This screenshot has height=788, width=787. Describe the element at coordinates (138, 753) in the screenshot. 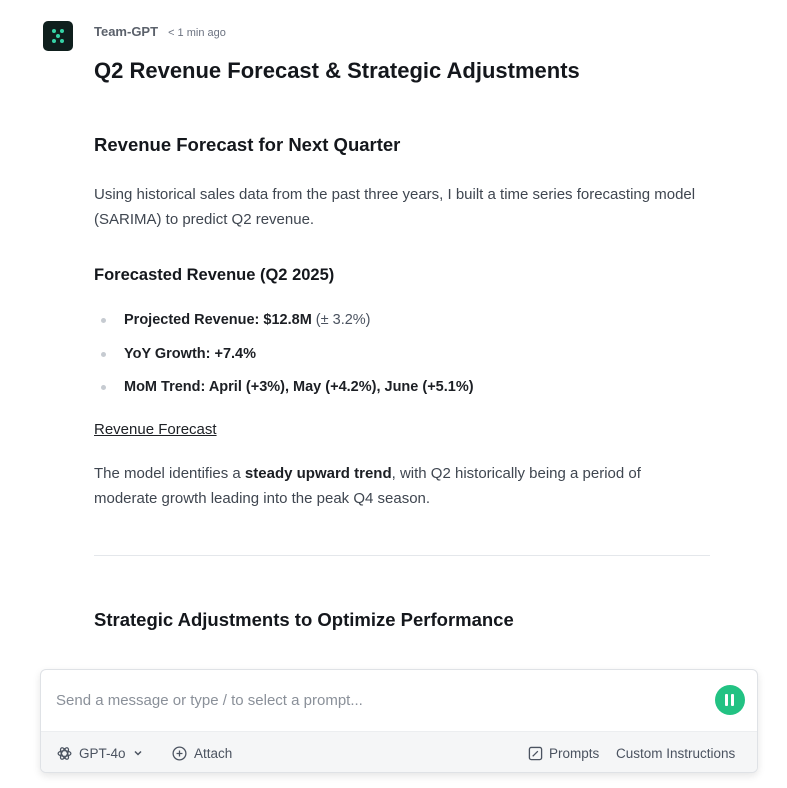

I see `chevron-down-icon` at that location.